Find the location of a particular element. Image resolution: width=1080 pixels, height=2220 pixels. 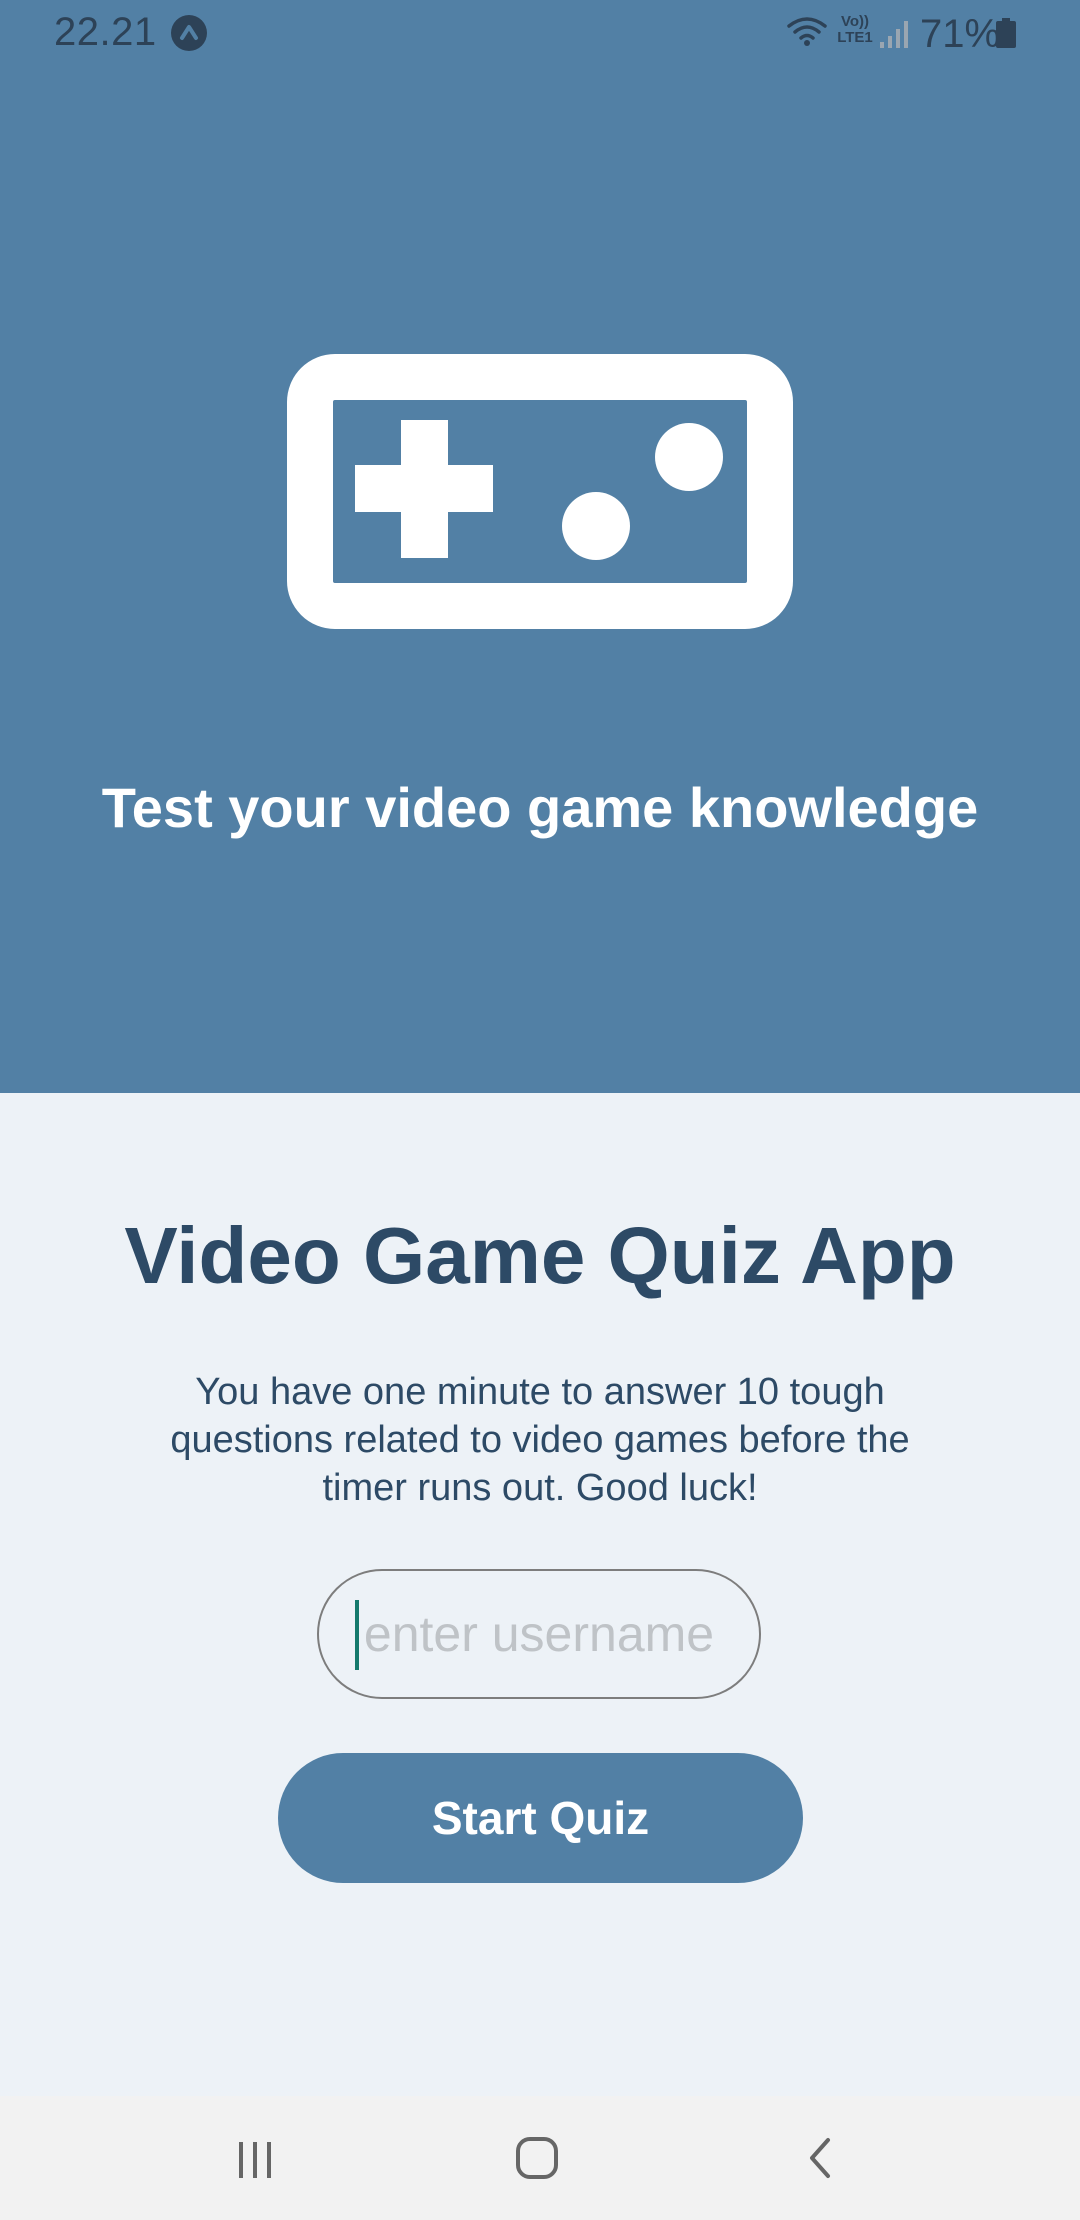

home-icon is located at coordinates (537, 2158).